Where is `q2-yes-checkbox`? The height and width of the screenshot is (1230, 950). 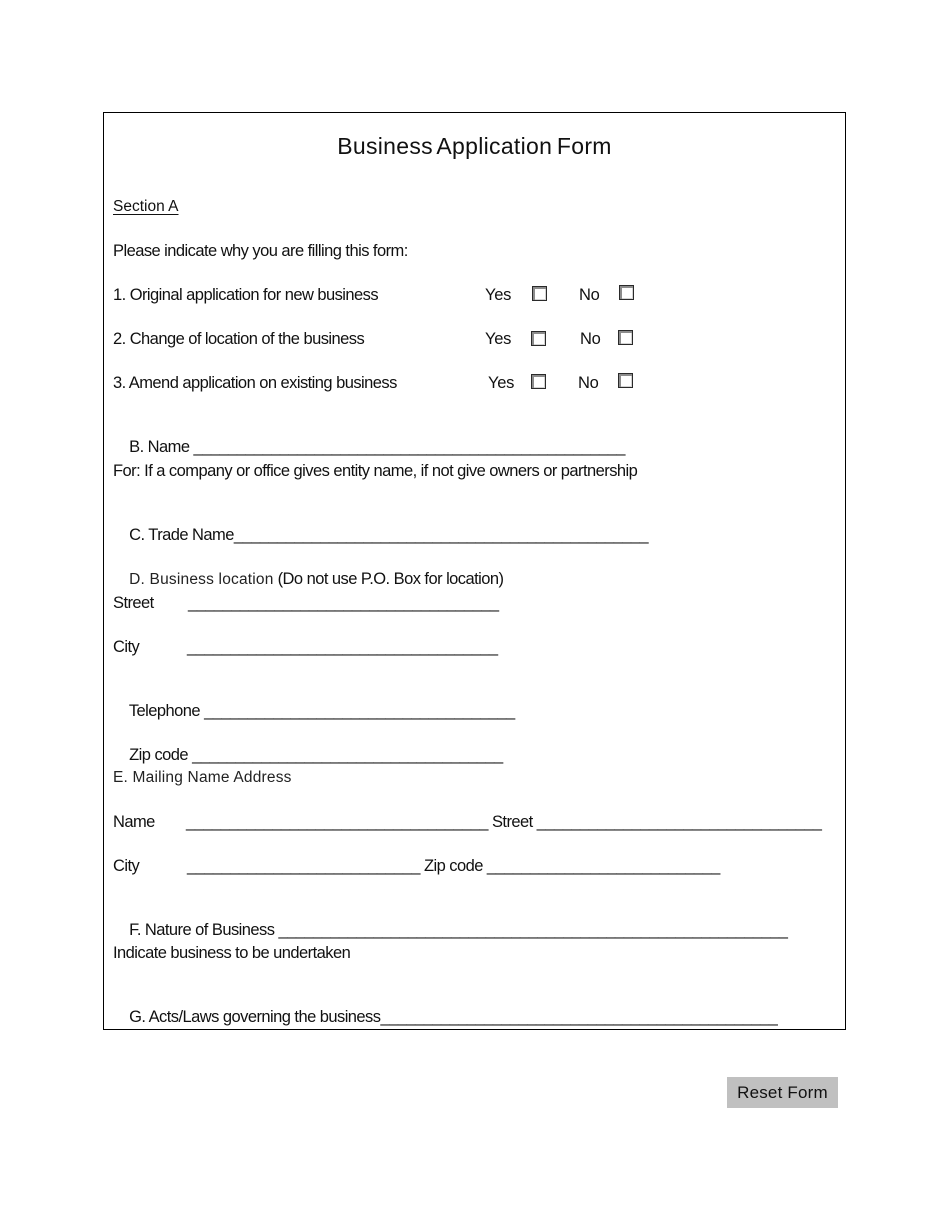 q2-yes-checkbox is located at coordinates (538, 338).